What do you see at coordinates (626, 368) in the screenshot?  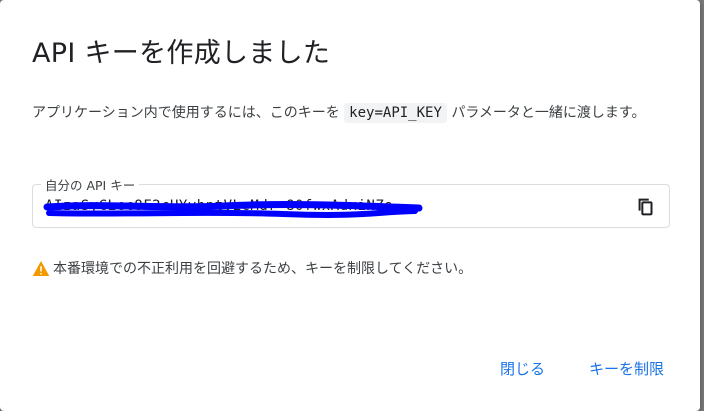 I see `restrict-key-button: キーを制限` at bounding box center [626, 368].